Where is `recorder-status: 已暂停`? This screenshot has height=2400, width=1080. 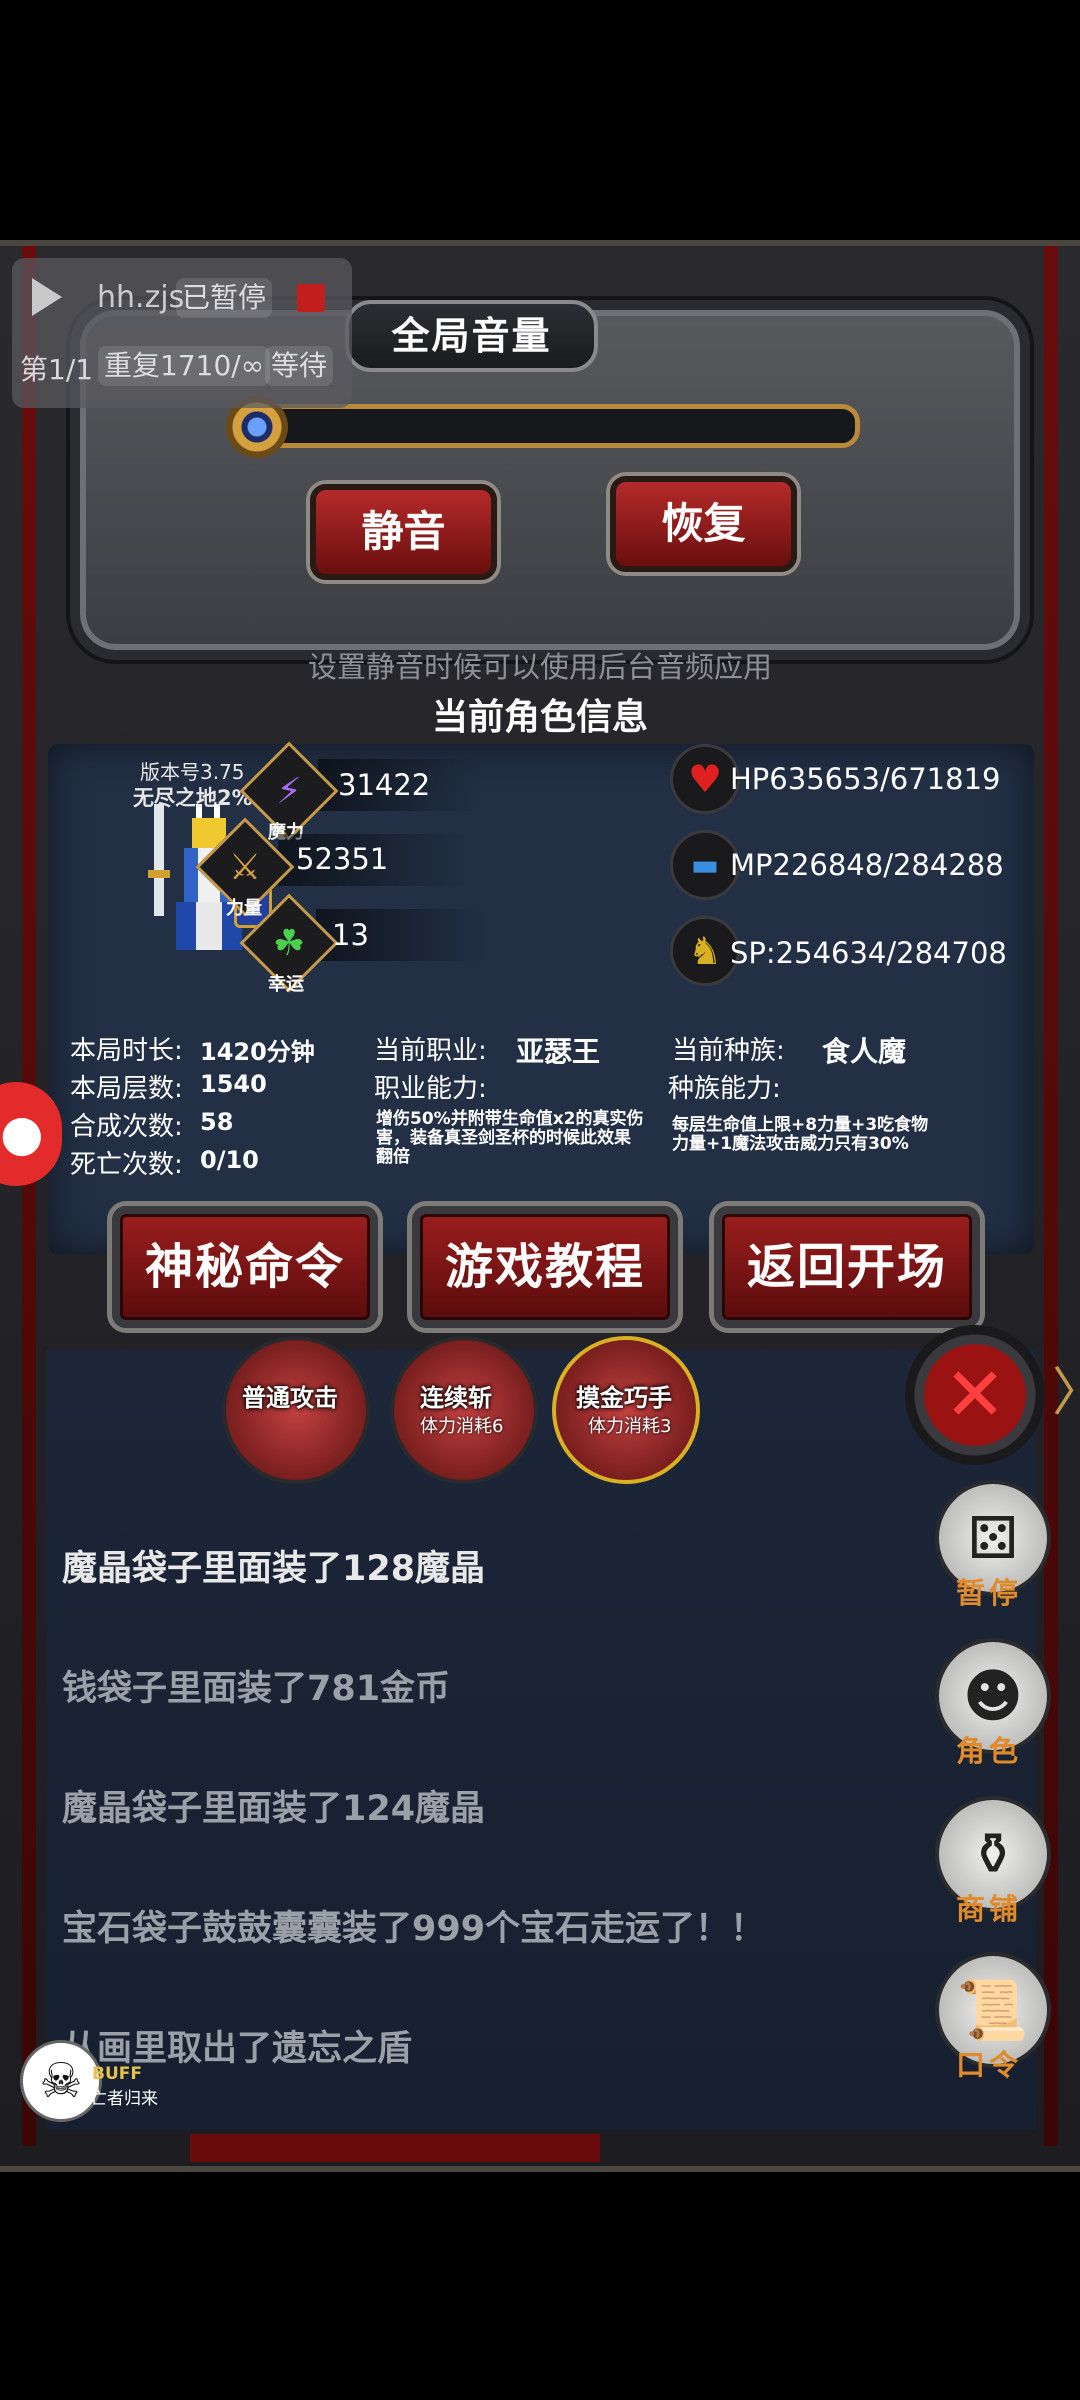 recorder-status: 已暂停 is located at coordinates (224, 298).